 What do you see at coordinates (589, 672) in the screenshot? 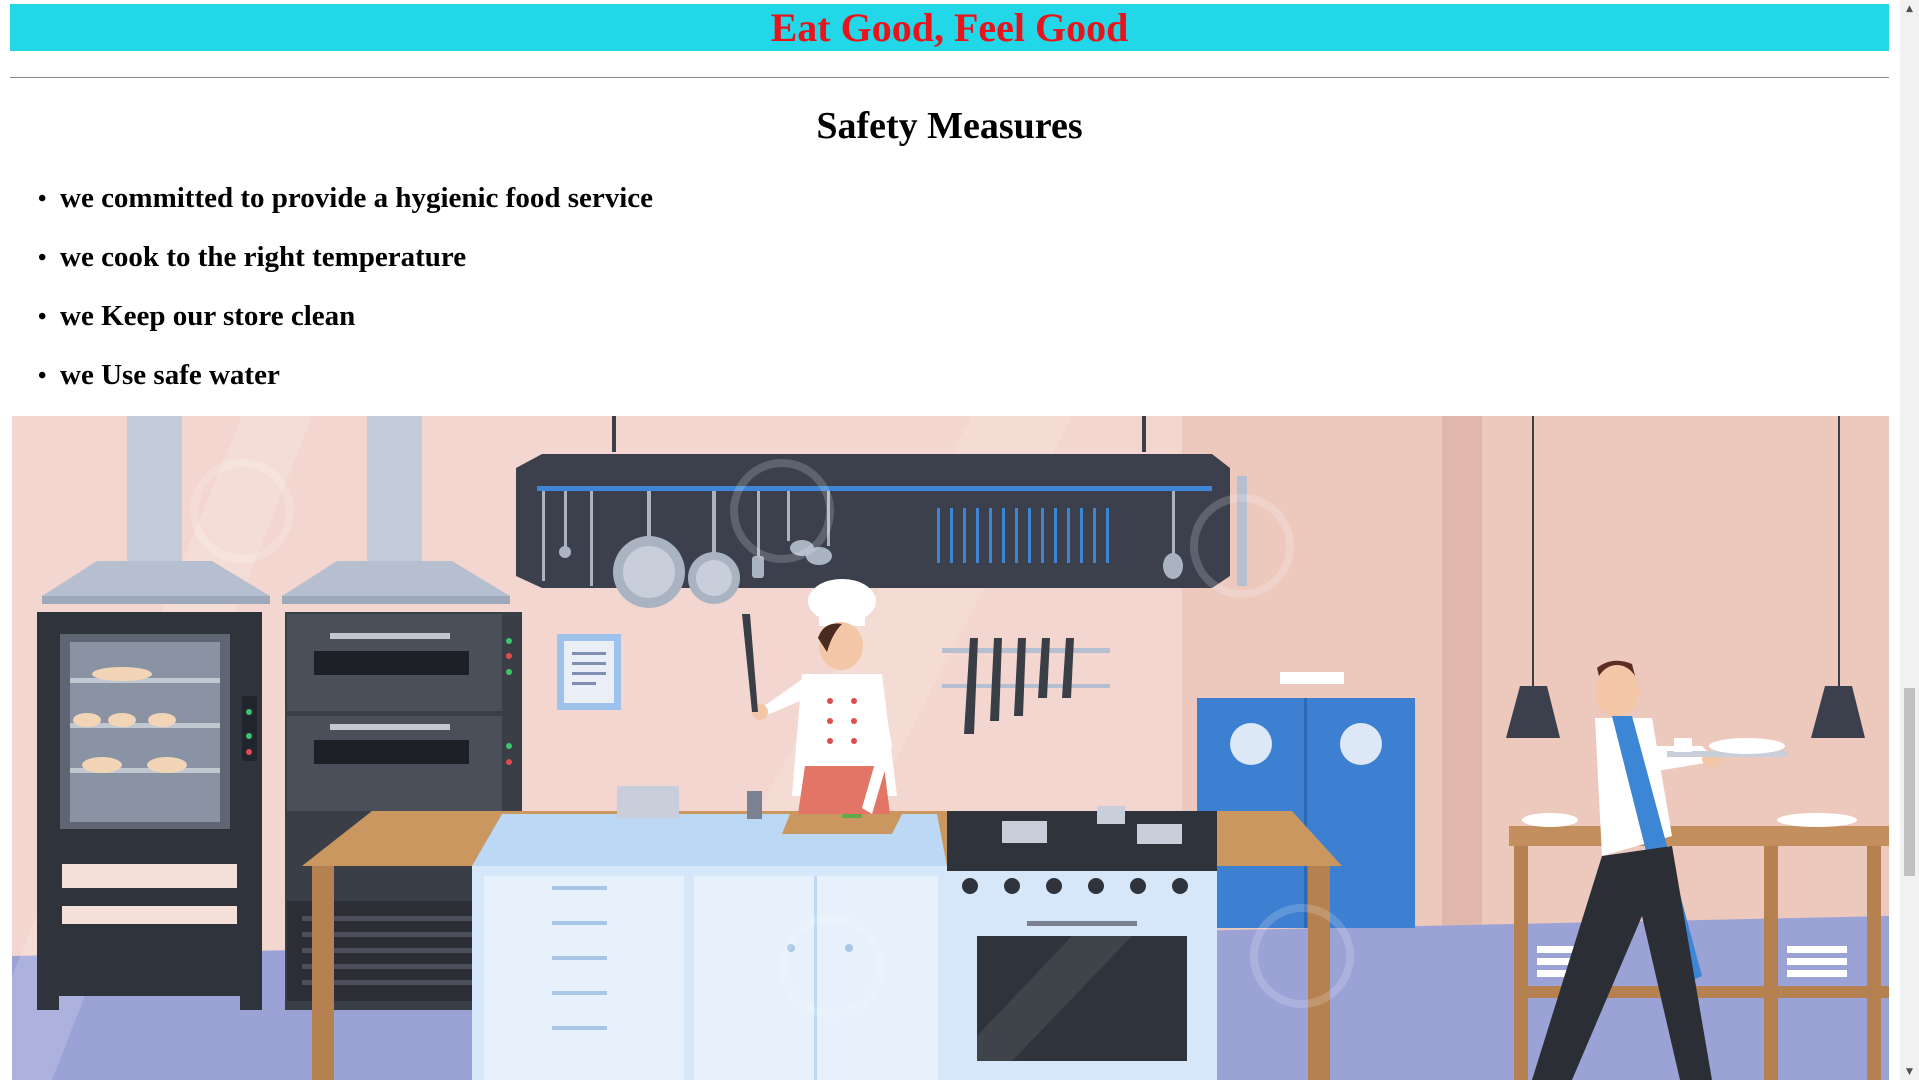
I see `notice-frame` at bounding box center [589, 672].